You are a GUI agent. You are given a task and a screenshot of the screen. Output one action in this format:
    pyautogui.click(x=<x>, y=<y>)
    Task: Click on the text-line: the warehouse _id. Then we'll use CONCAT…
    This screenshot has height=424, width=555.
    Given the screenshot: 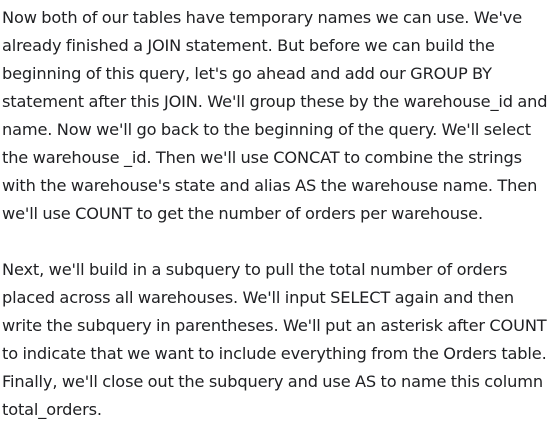 What is the action you would take?
    pyautogui.click(x=262, y=157)
    